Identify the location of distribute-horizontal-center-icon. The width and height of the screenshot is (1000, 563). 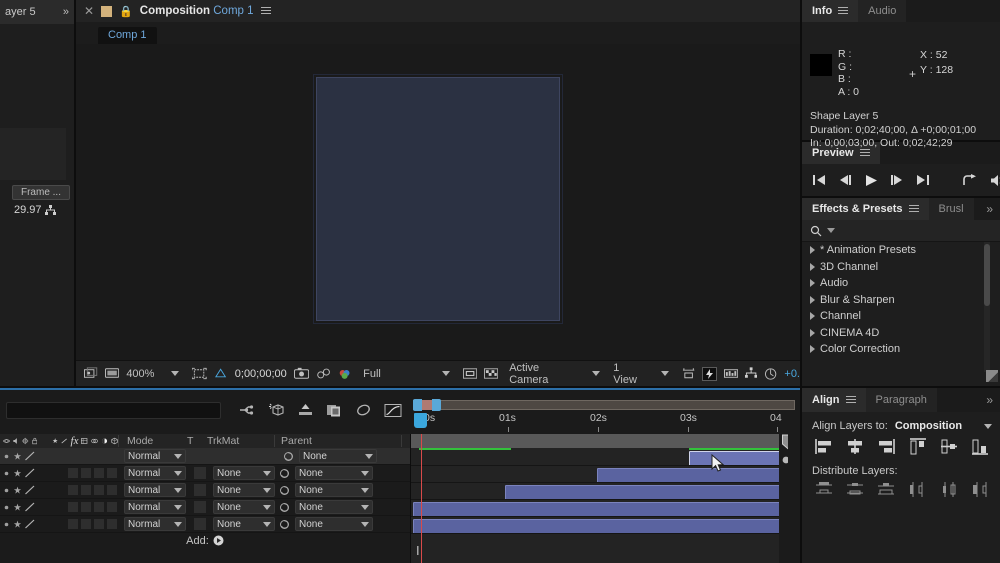
(949, 489).